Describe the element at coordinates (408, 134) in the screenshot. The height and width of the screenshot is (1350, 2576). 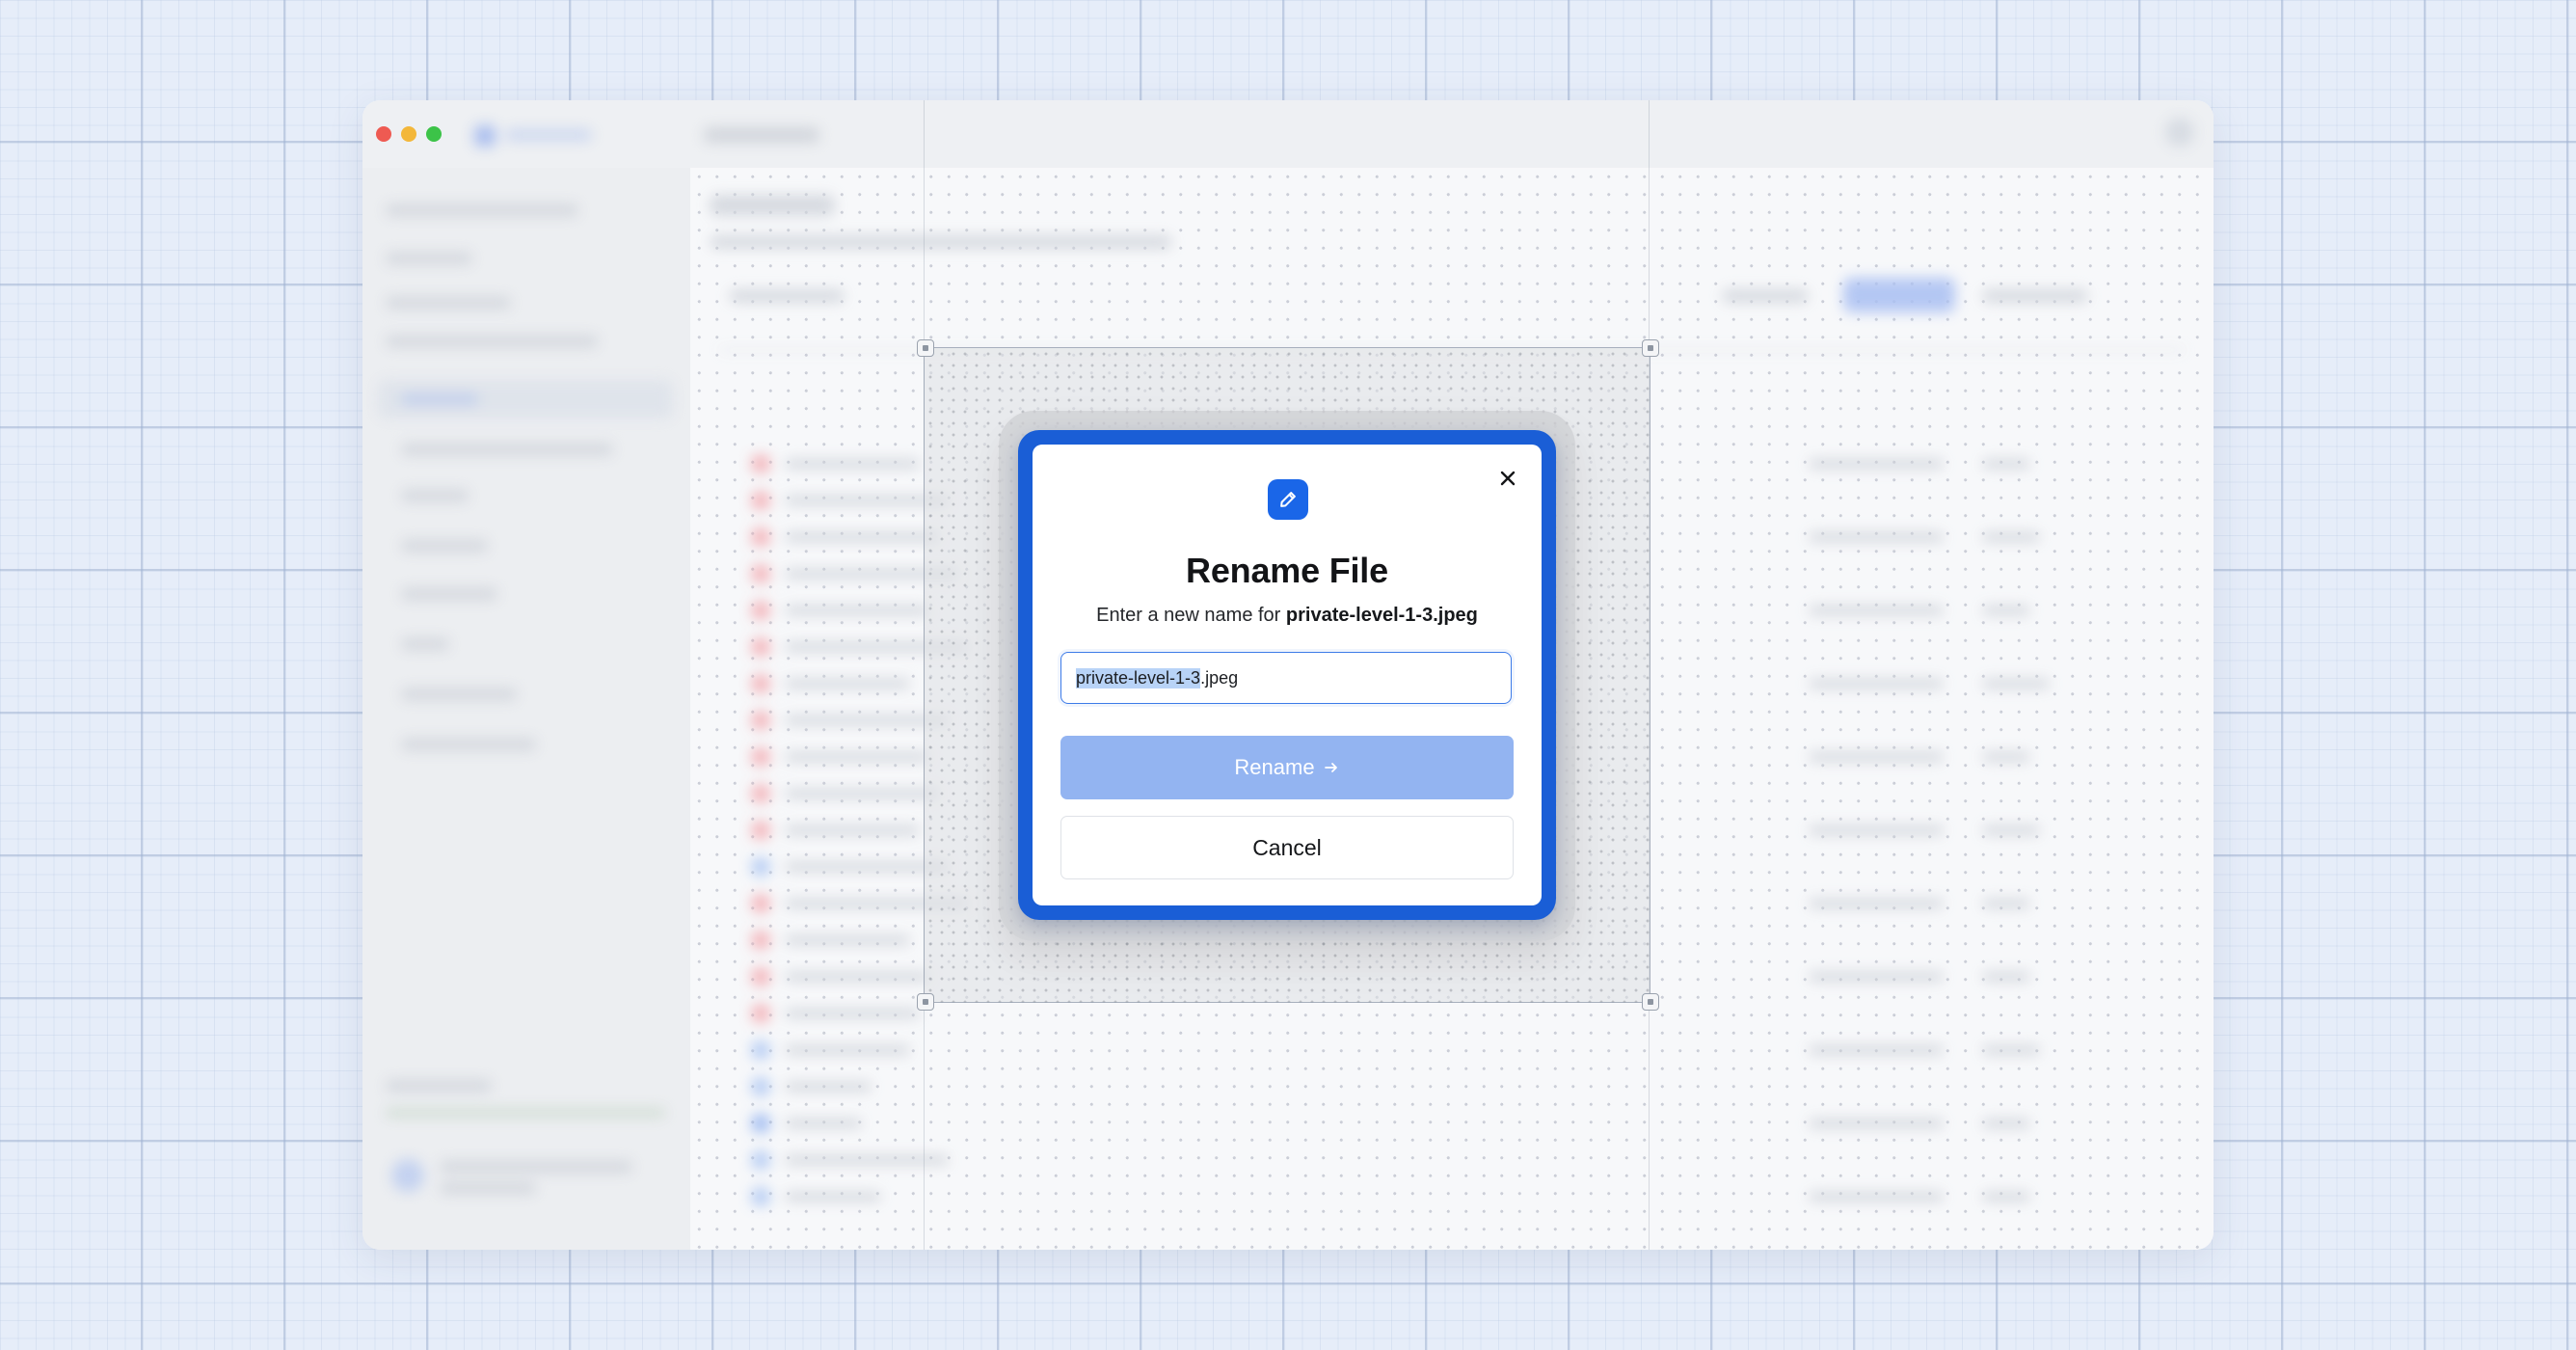
I see `window-minimize-button` at that location.